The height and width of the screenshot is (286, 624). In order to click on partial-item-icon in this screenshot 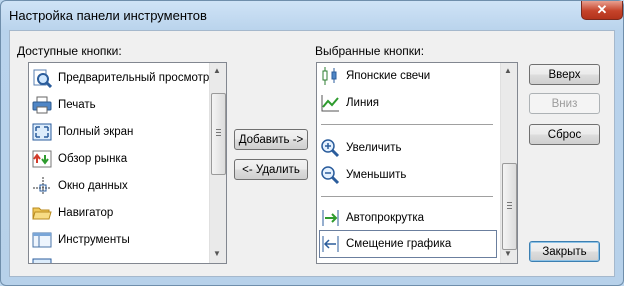, I will do `click(42, 260)`.